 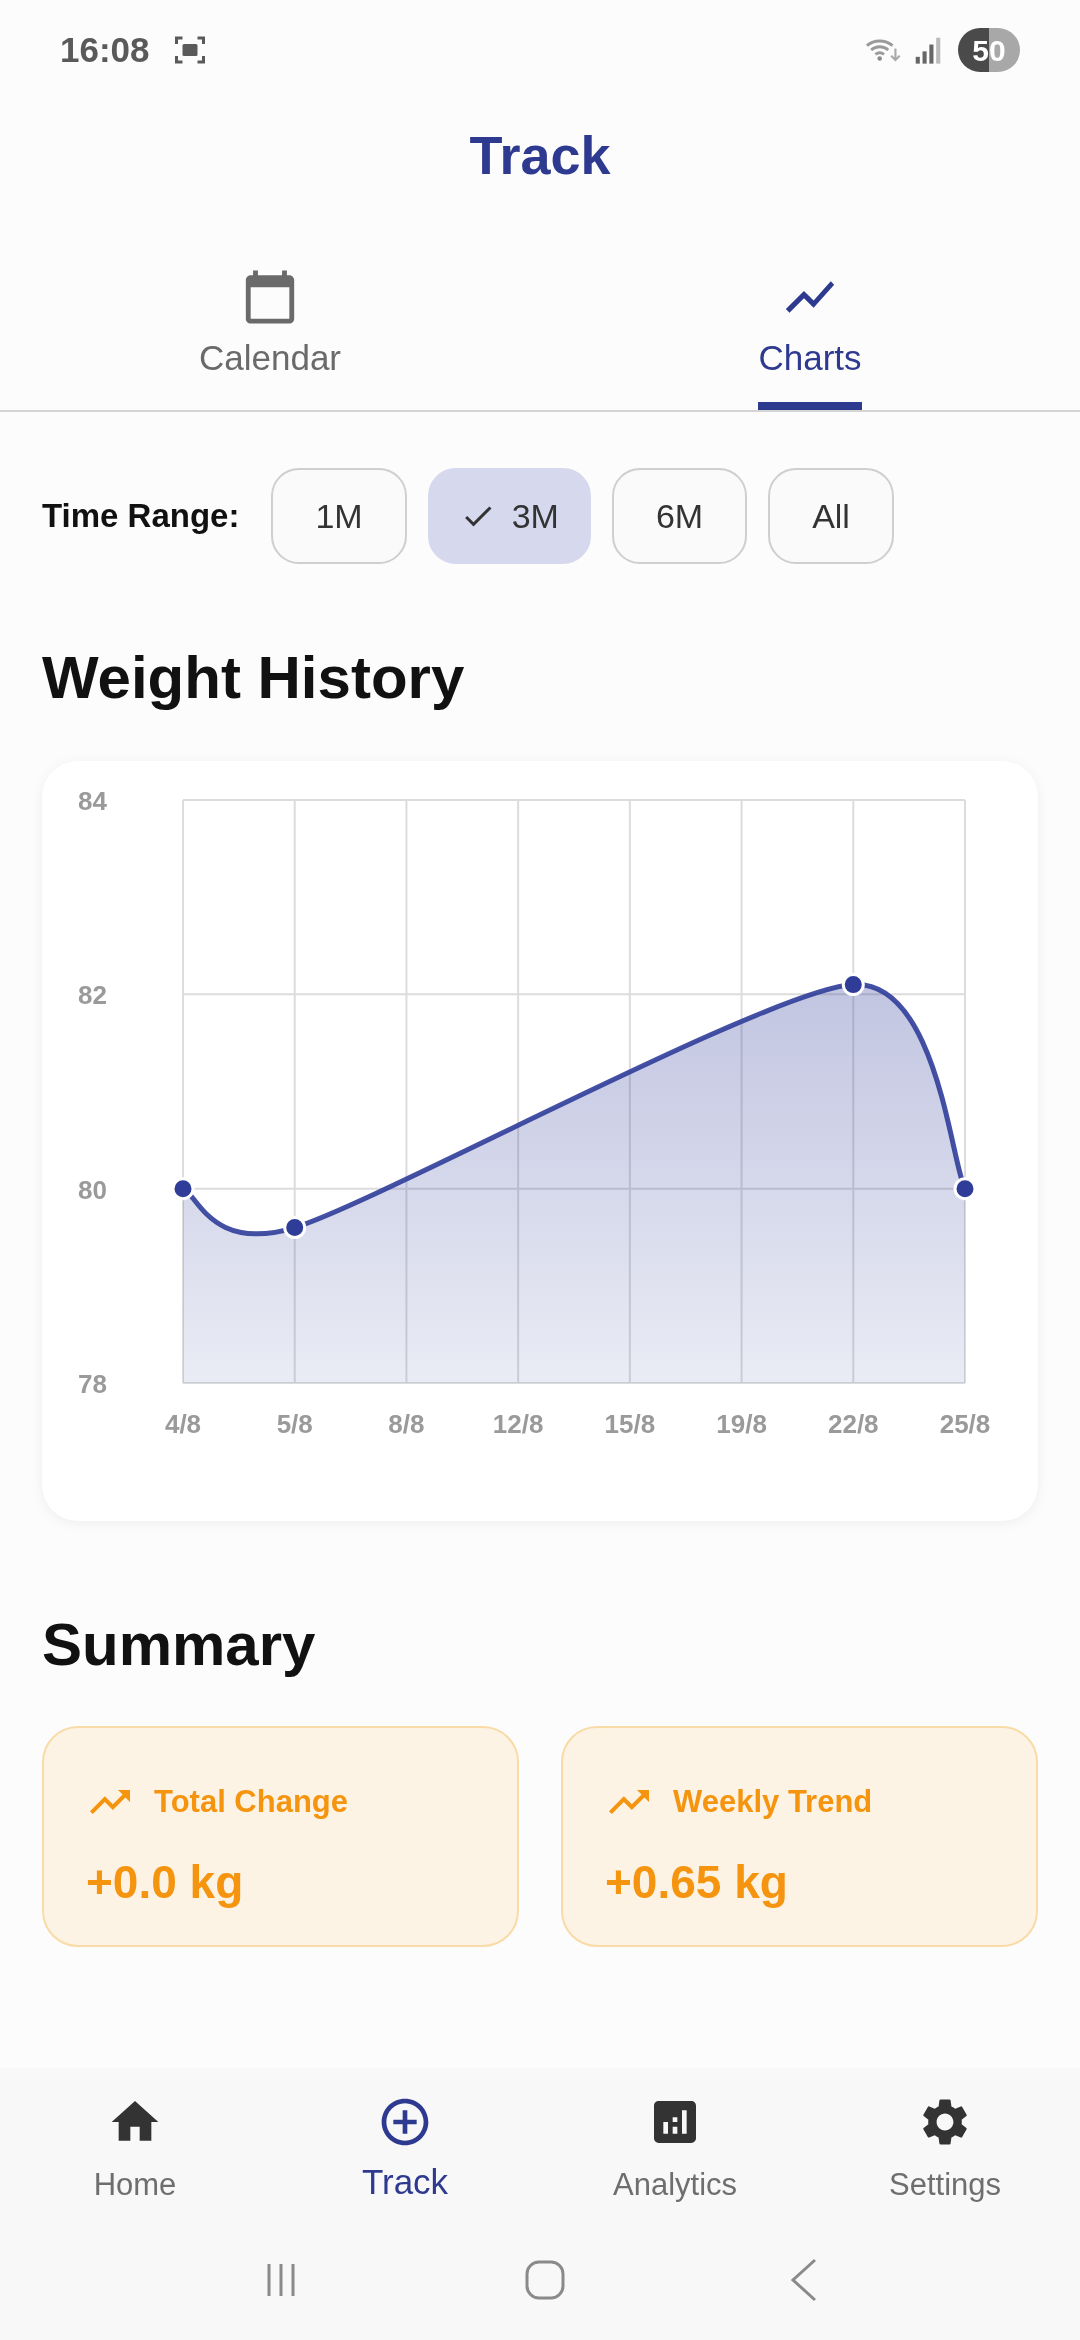 What do you see at coordinates (269, 338) in the screenshot?
I see `tab: Calendar` at bounding box center [269, 338].